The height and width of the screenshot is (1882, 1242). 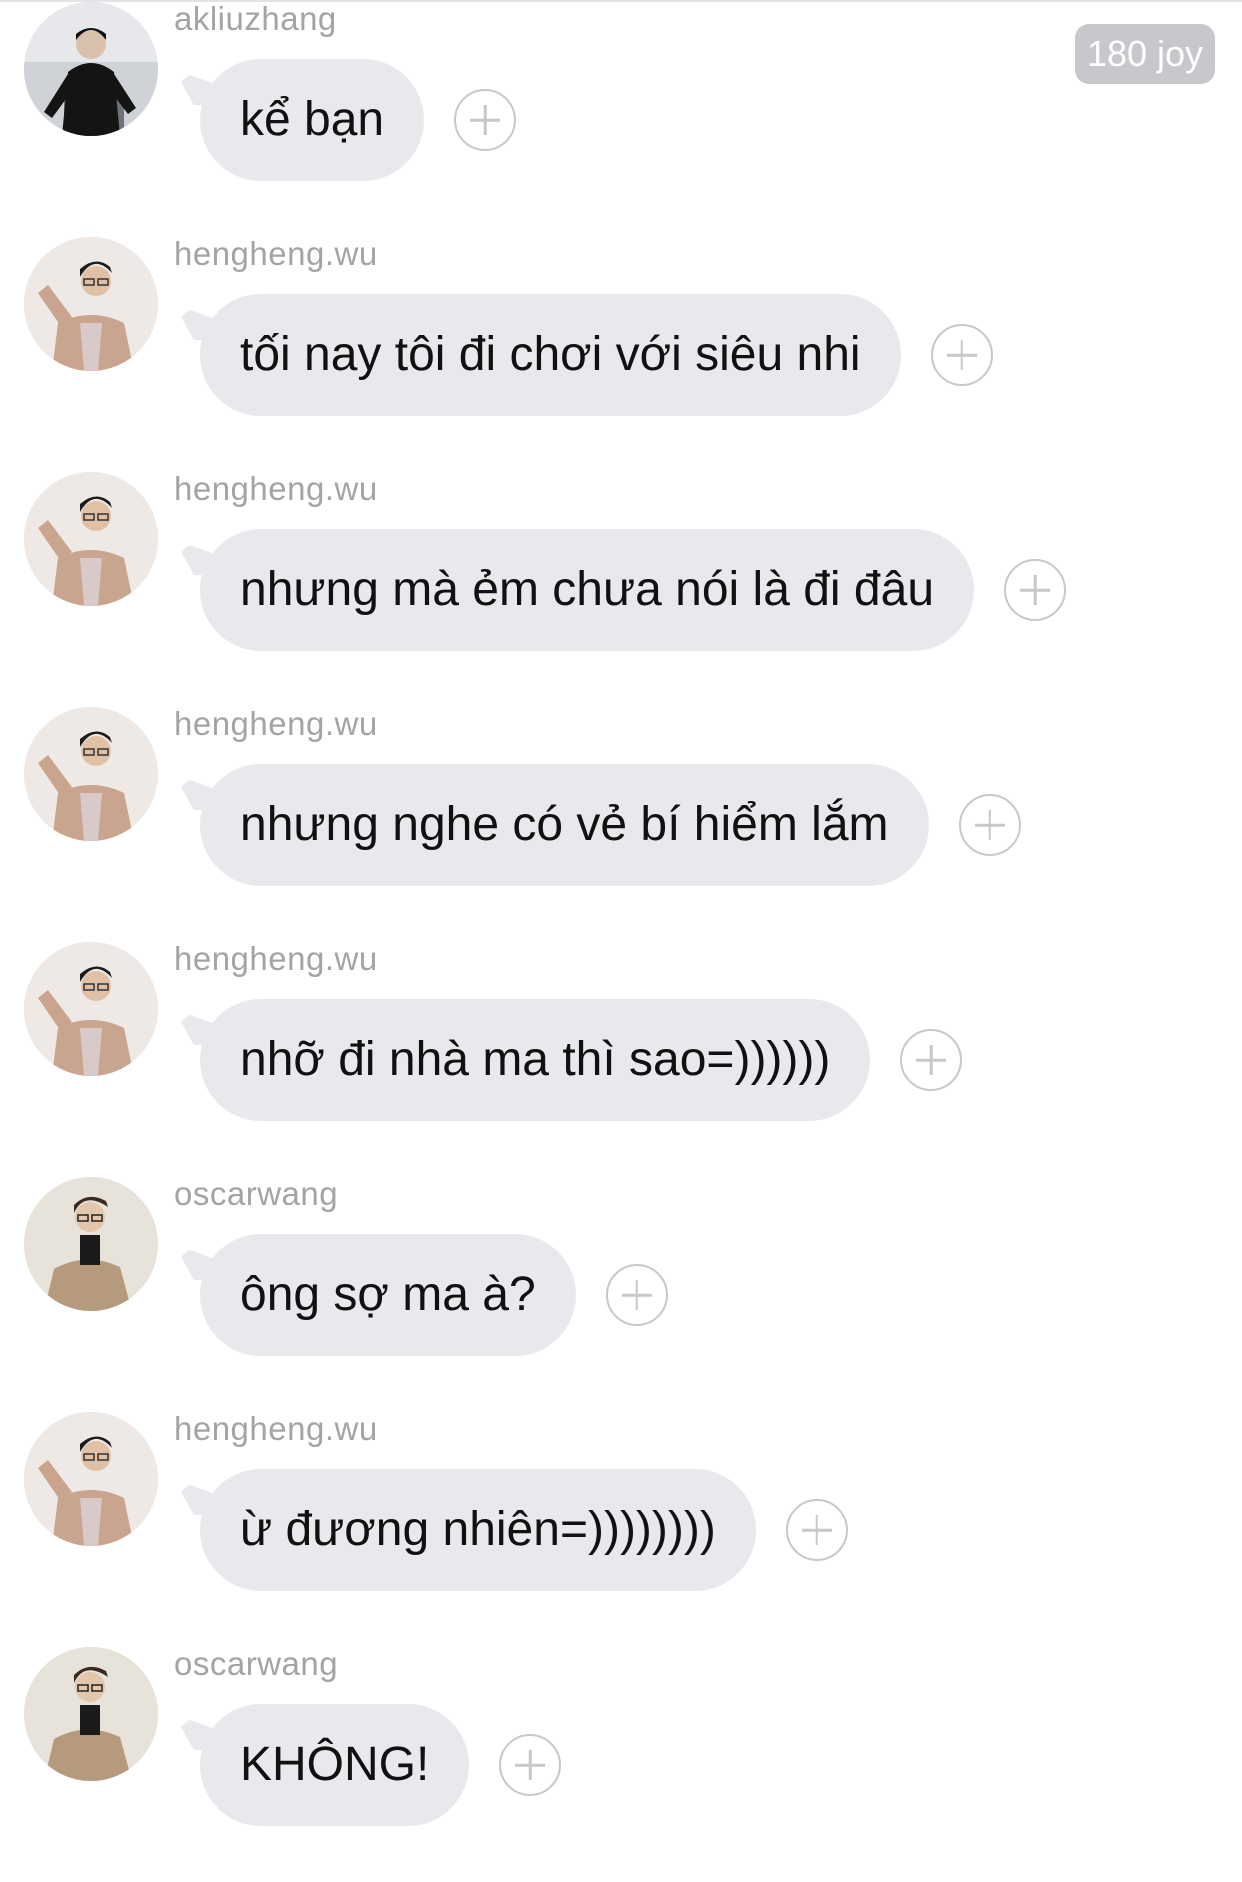 I want to click on bubble-row: nhưng nghe có vẻ bí hiểm lắm, so click(x=597, y=825).